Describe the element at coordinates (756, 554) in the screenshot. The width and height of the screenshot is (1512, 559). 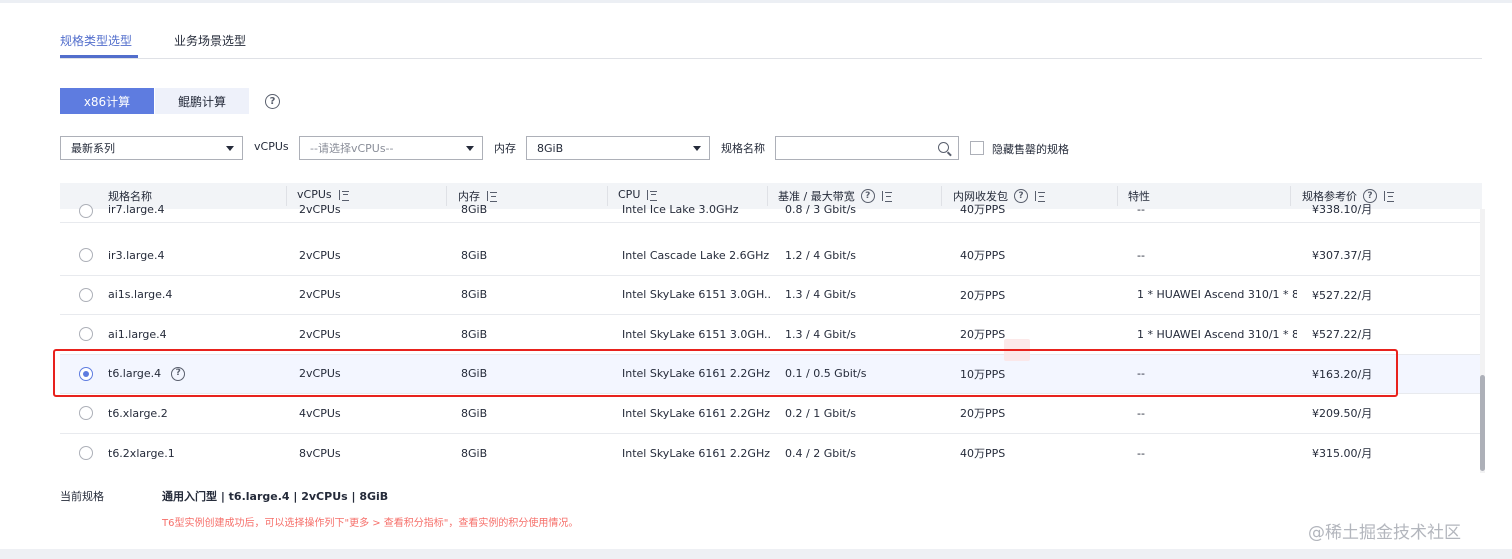
I see `bottom-bar` at that location.